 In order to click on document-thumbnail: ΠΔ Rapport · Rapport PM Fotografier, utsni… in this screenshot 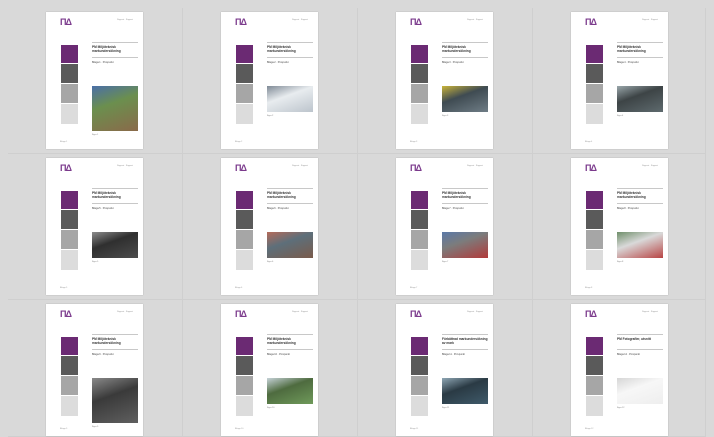, I will do `click(619, 370)`.